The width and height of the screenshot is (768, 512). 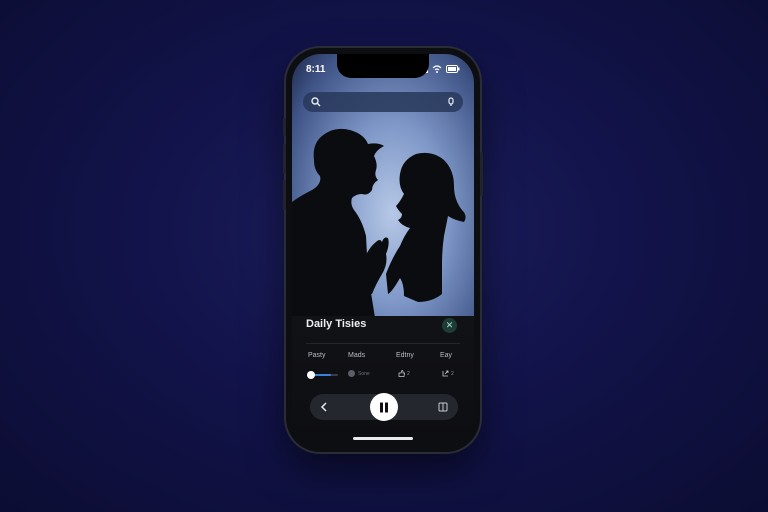 What do you see at coordinates (284, 195) in the screenshot?
I see `volume-down-button` at bounding box center [284, 195].